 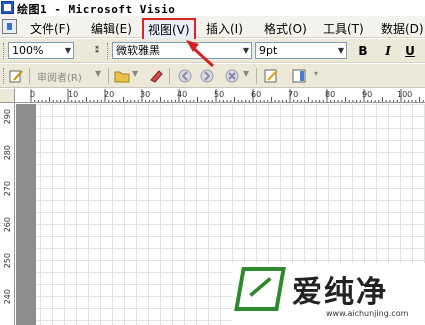 I want to click on ruler-label: 50, so click(x=219, y=94).